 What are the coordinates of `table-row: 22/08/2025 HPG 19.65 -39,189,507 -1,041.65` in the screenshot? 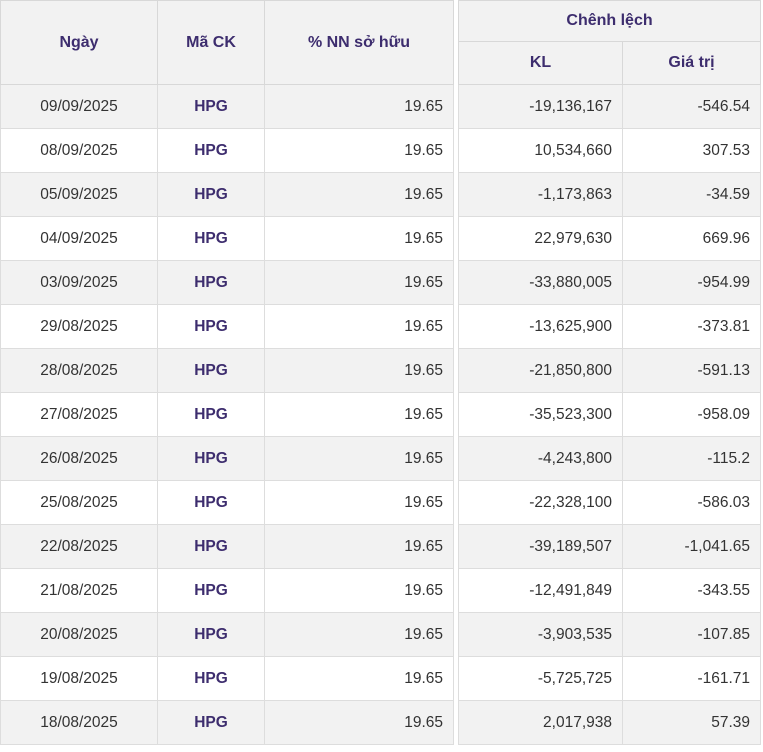 It's located at (381, 546).